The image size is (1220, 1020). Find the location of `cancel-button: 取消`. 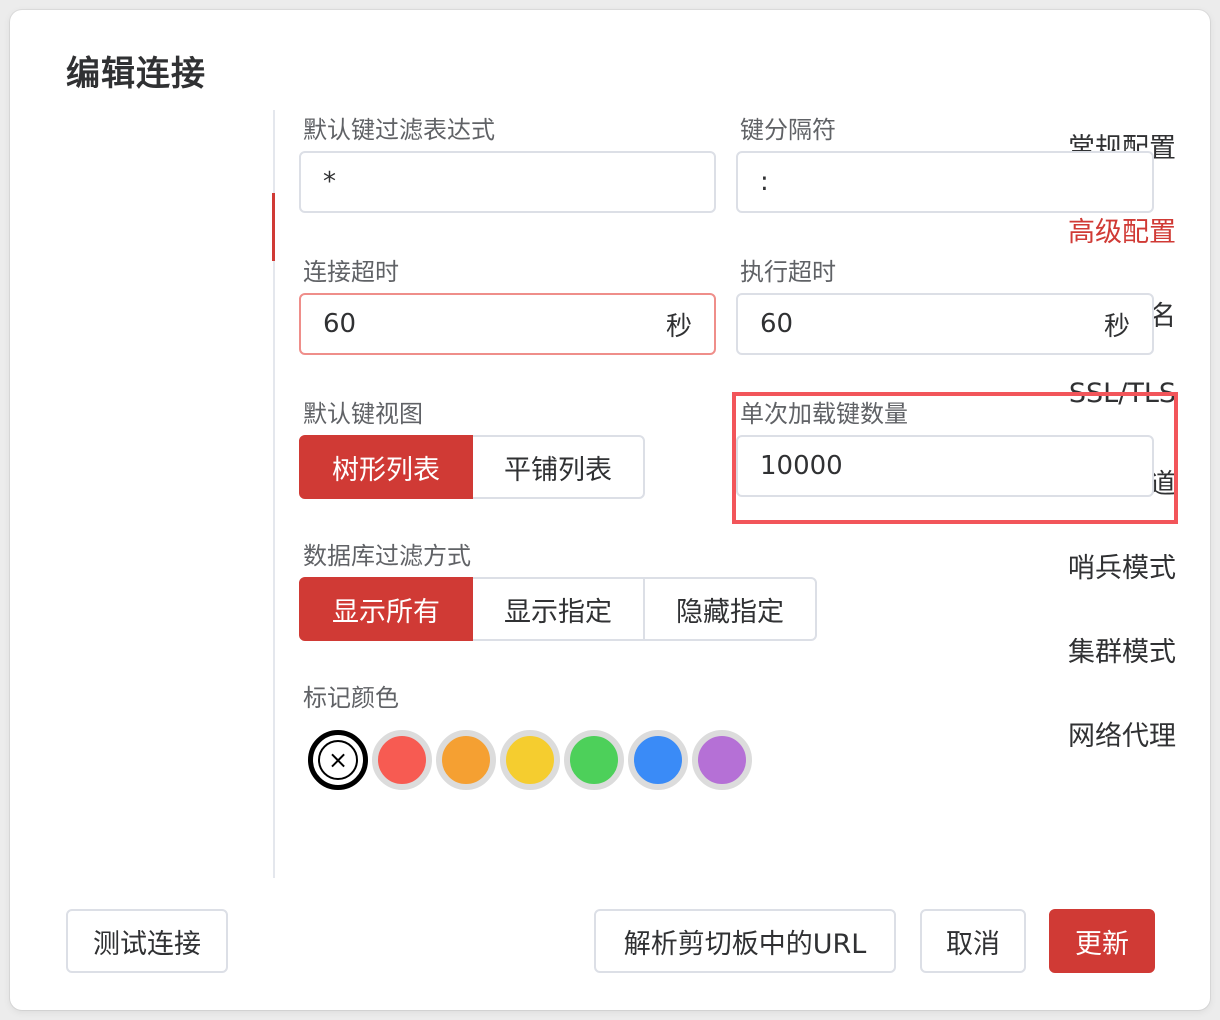

cancel-button: 取消 is located at coordinates (973, 941).